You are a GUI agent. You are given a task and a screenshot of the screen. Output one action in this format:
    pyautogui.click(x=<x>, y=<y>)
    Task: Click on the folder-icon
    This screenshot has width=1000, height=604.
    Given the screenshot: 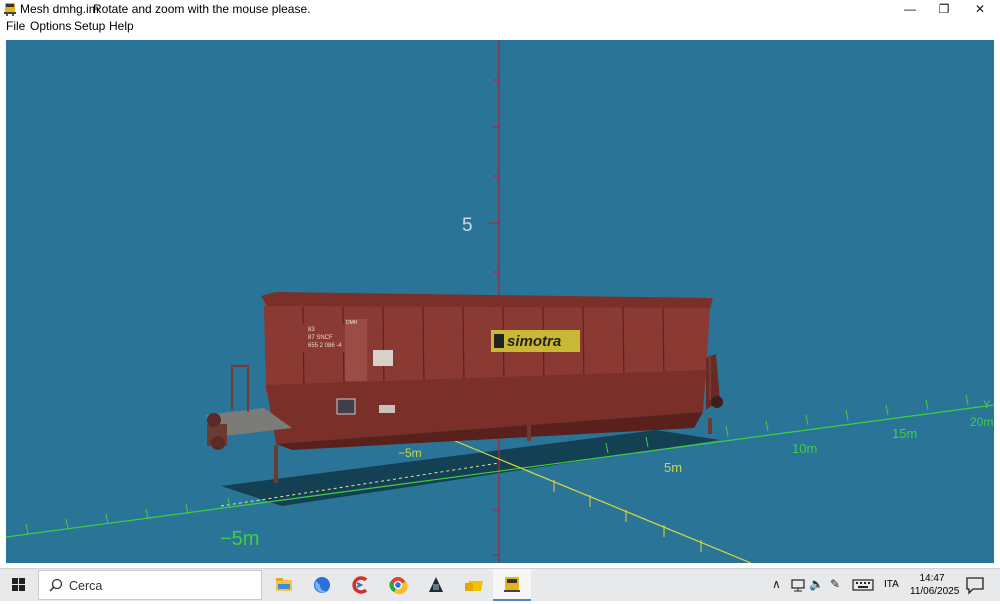 What is the action you would take?
    pyautogui.click(x=474, y=586)
    